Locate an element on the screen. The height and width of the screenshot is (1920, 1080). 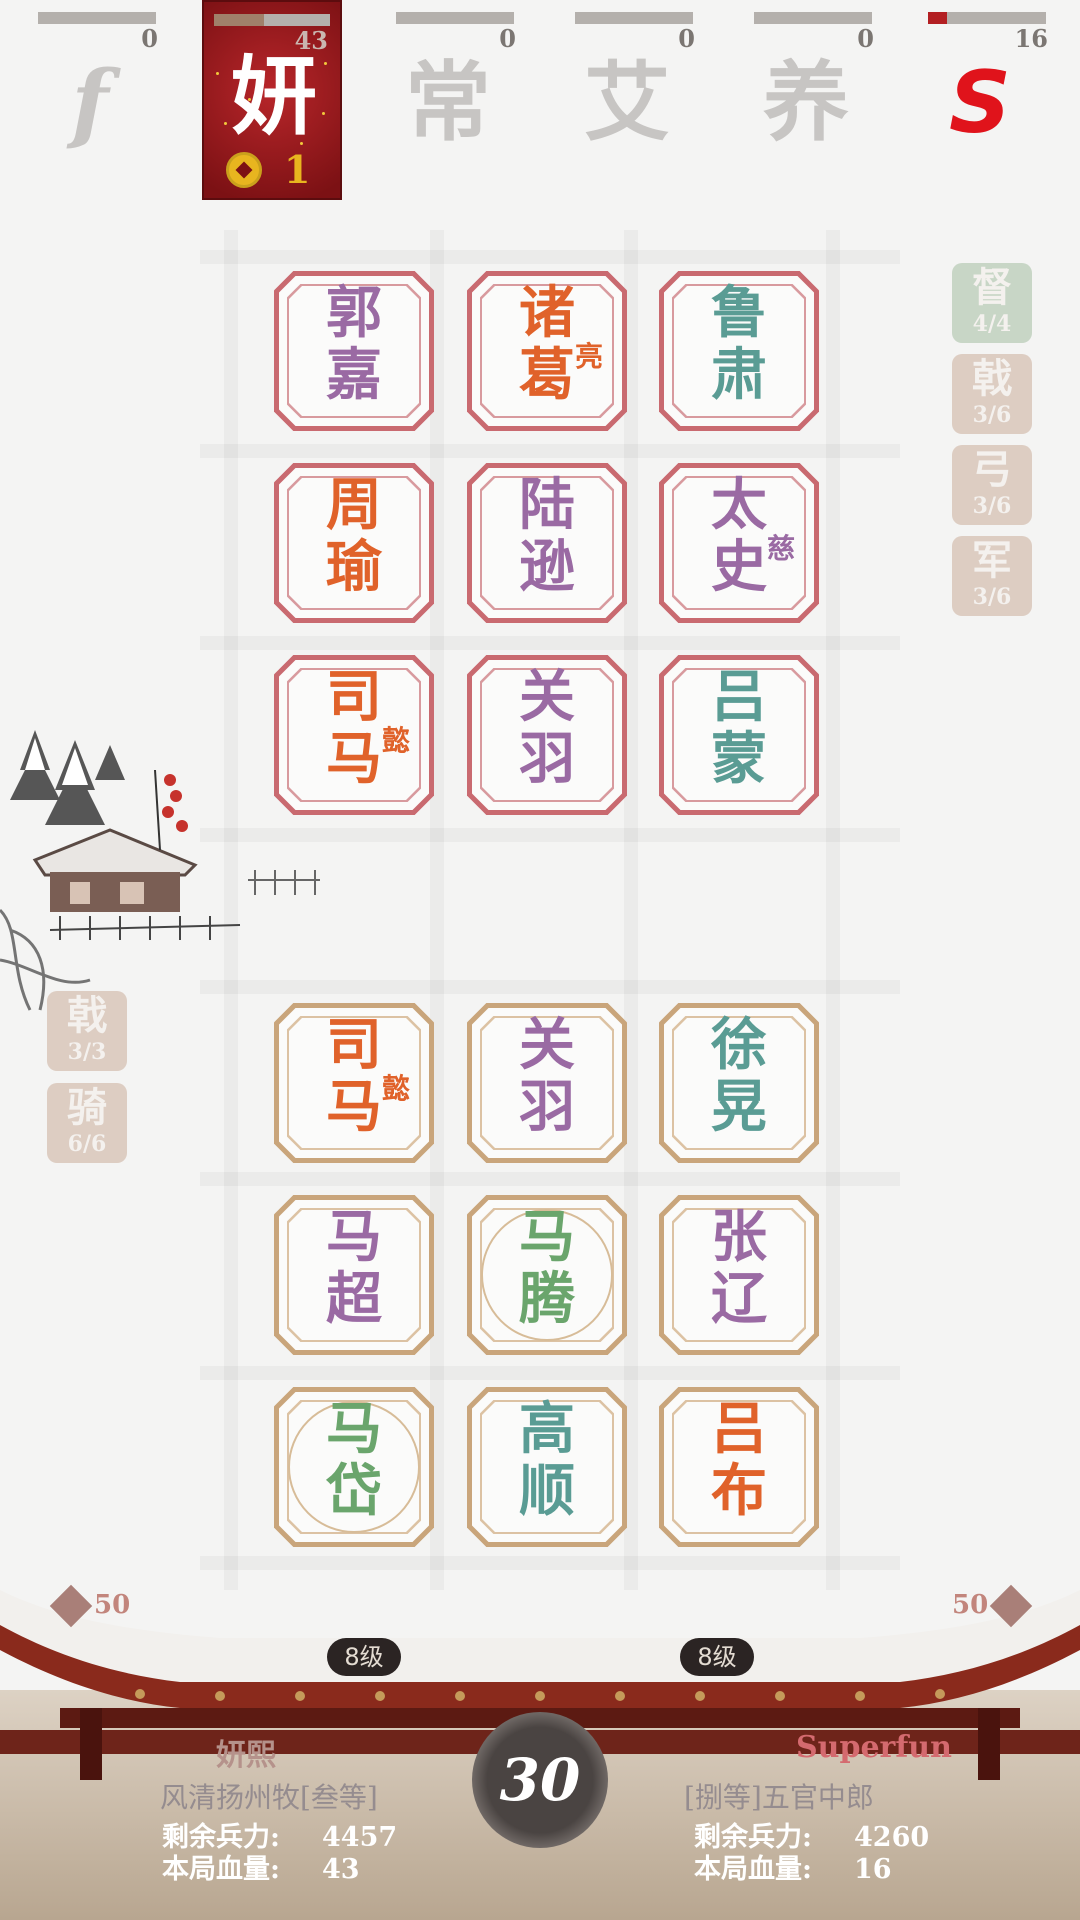
badge-count: 6/6 is located at coordinates (87, 1144).